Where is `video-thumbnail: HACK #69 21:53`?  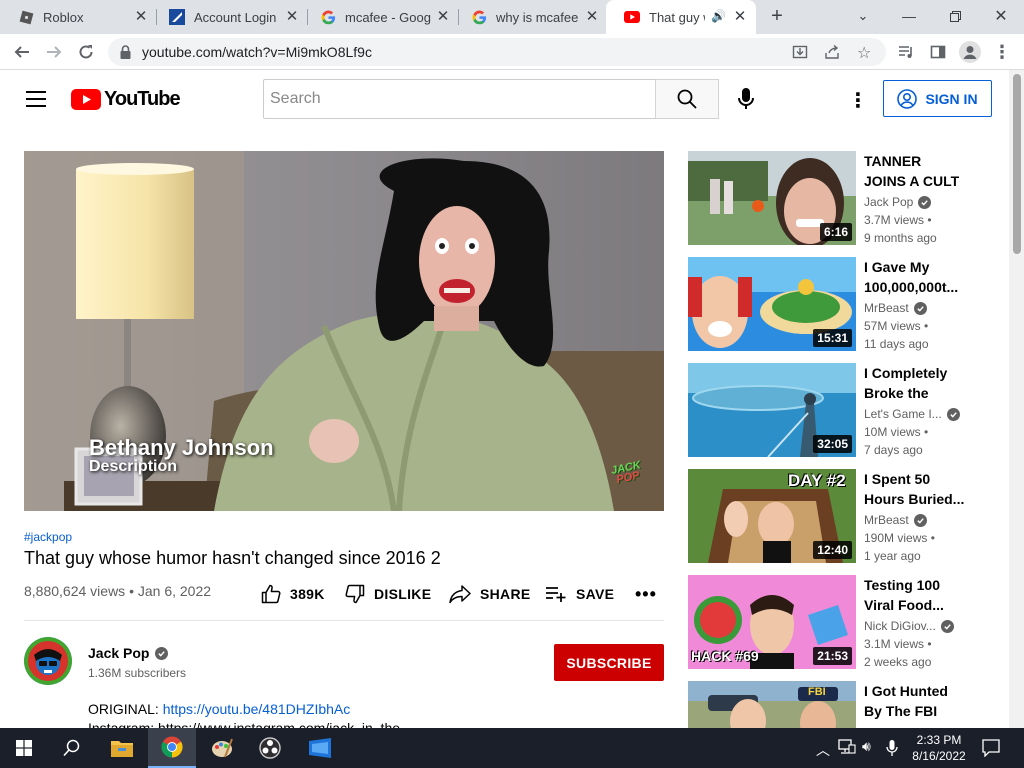 video-thumbnail: HACK #69 21:53 is located at coordinates (772, 622).